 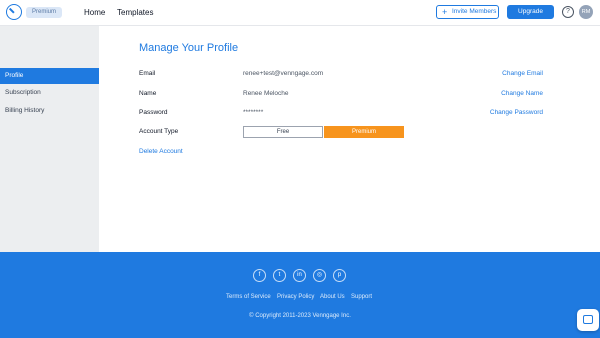 What do you see at coordinates (474, 11) in the screenshot?
I see `invite-members-label: Invite Members` at bounding box center [474, 11].